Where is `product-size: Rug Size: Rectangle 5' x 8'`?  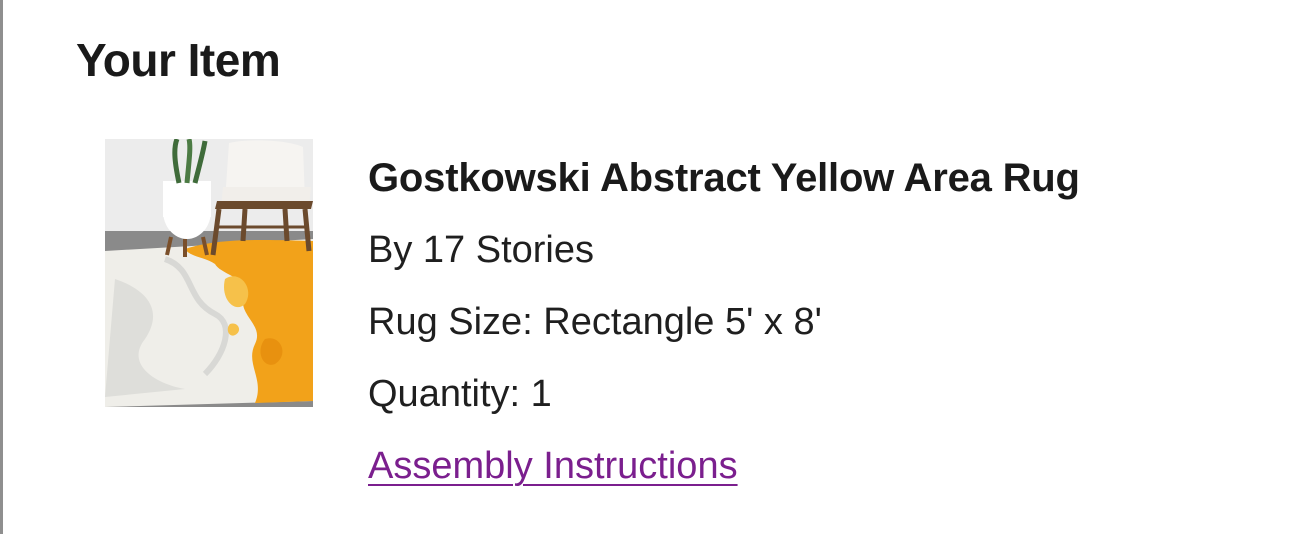
product-size: Rug Size: Rectangle 5' x 8' is located at coordinates (595, 322).